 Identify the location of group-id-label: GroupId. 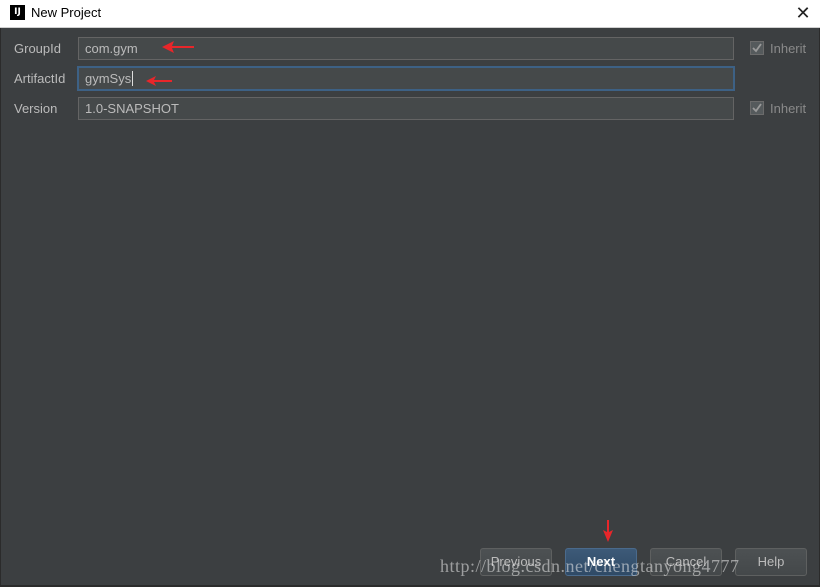
(37, 48).